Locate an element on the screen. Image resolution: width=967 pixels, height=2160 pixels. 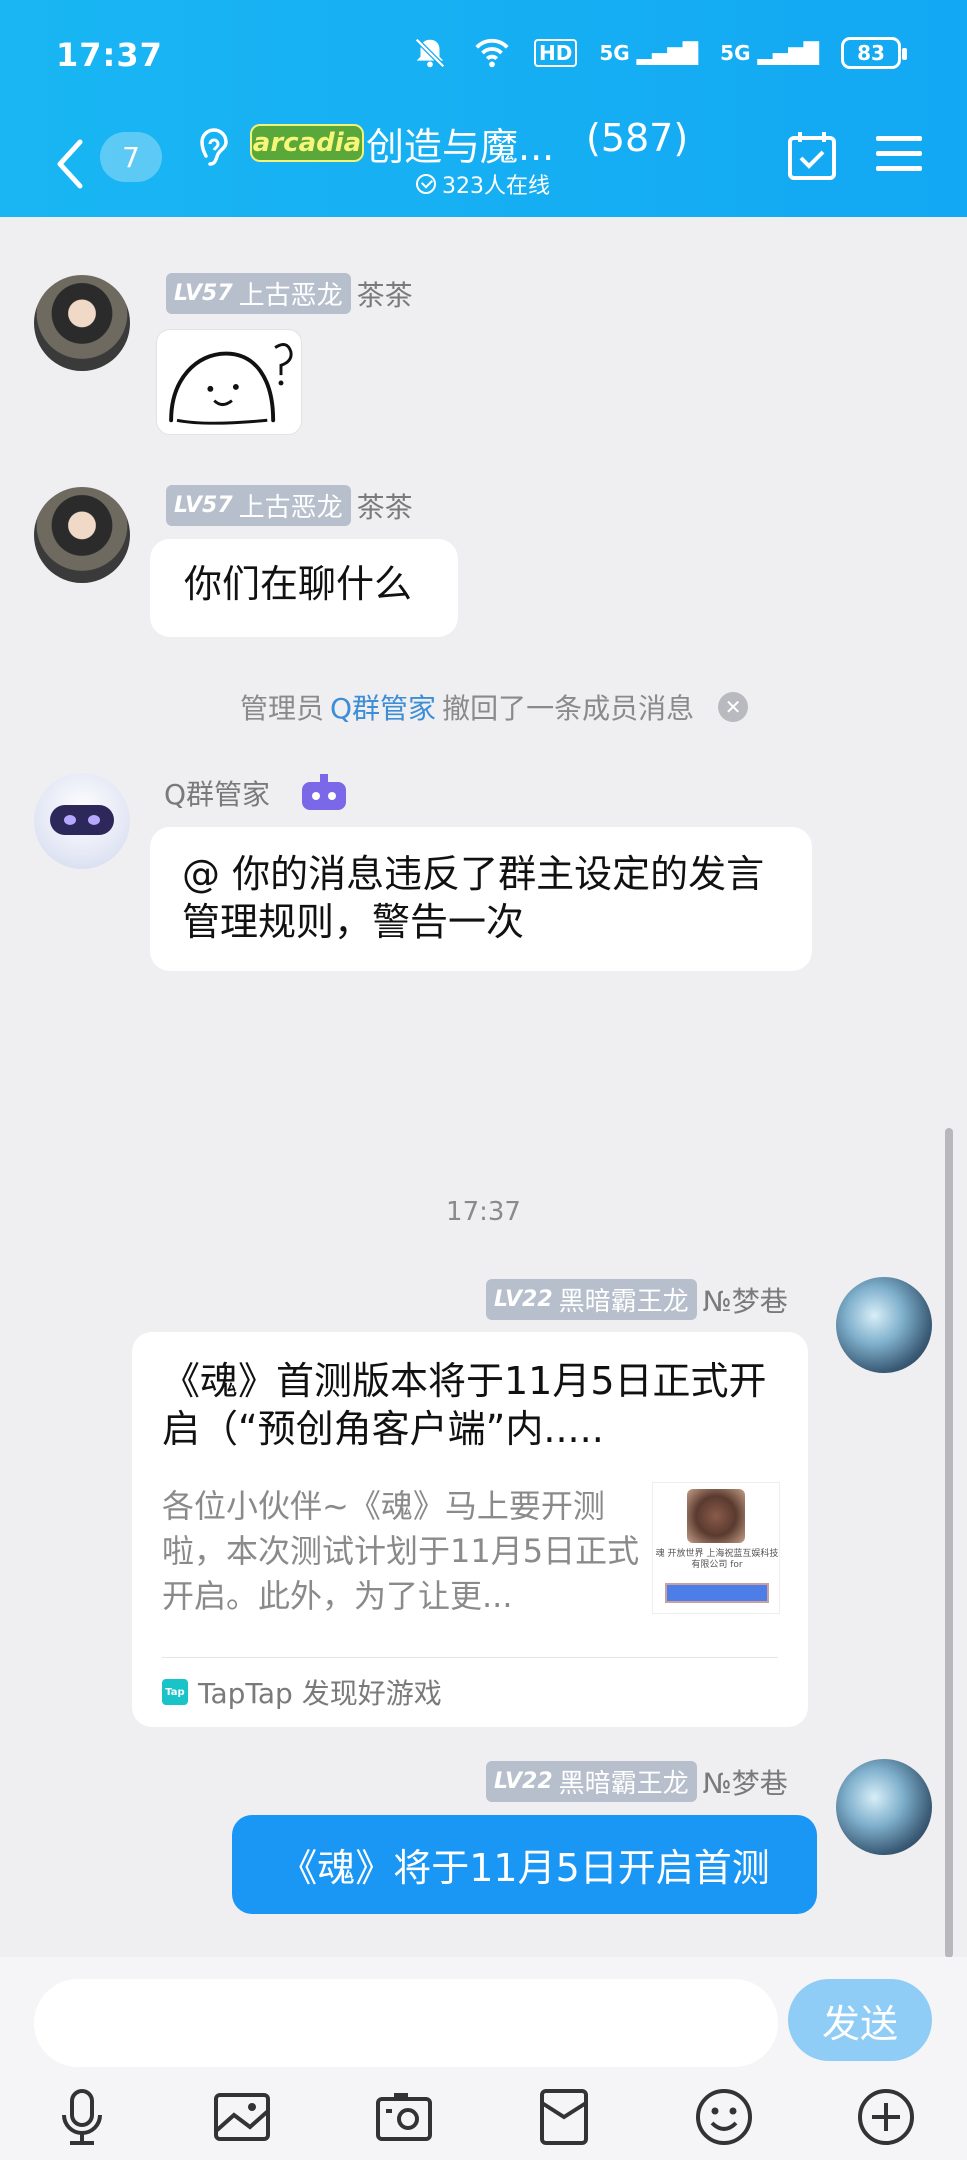
unread-count-badge: 7 is located at coordinates (131, 157).